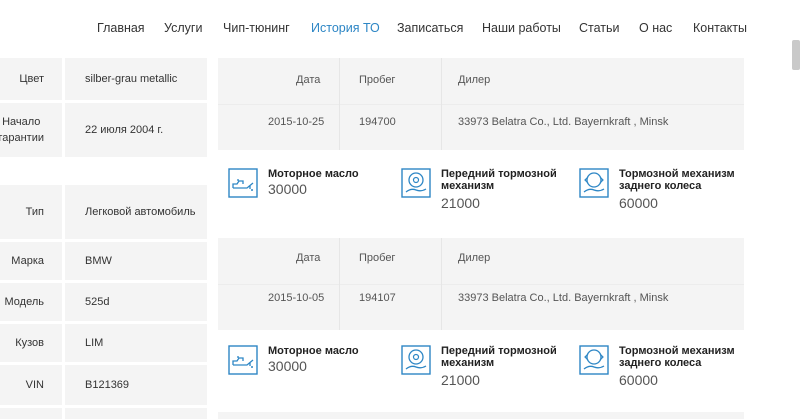  What do you see at coordinates (31, 130) in the screenshot?
I see `car-info-label: Начало гарантии` at bounding box center [31, 130].